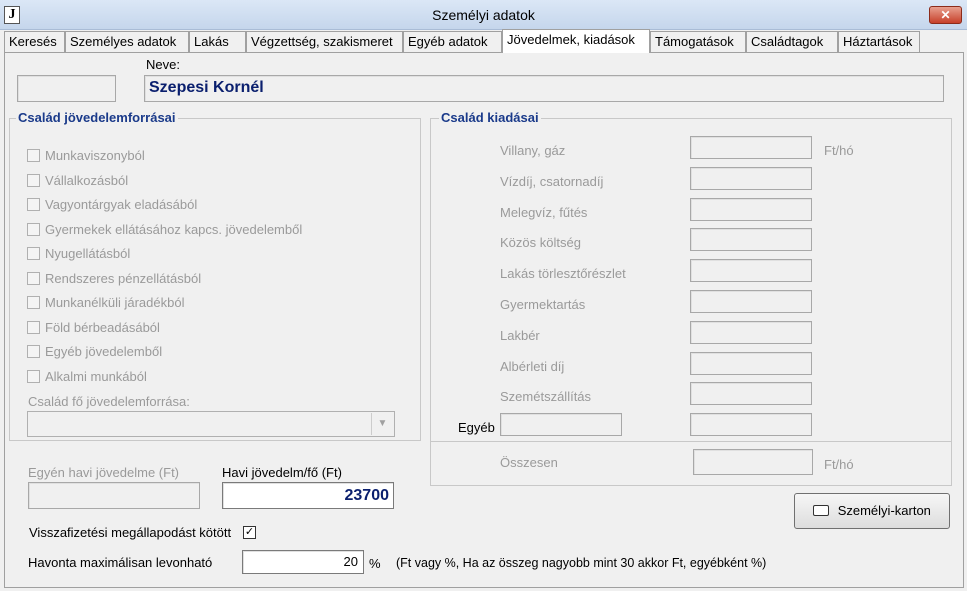 The image size is (967, 591). Describe the element at coordinates (109, 401) in the screenshot. I see `main-source-label: Család fő jövedelemforrása:` at that location.